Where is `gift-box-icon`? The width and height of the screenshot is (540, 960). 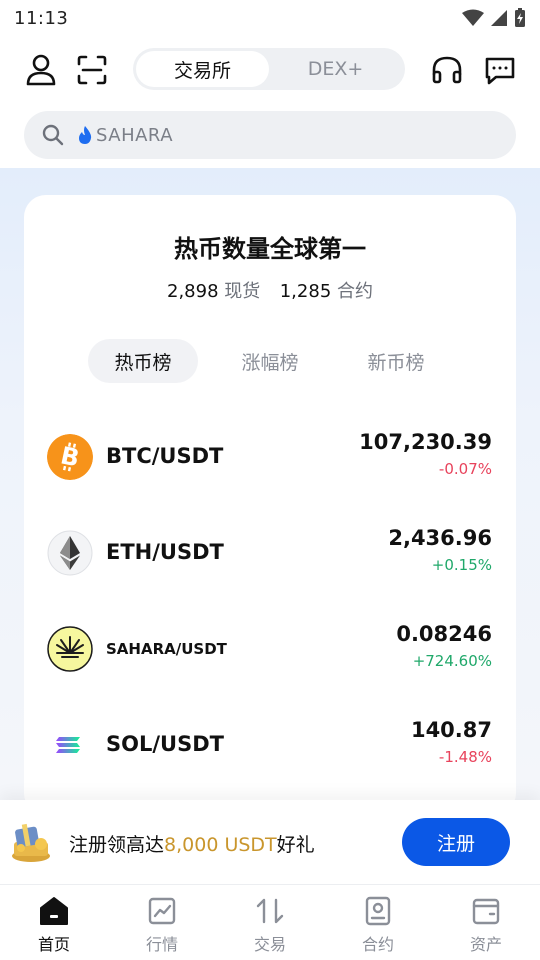 gift-box-icon is located at coordinates (31, 842).